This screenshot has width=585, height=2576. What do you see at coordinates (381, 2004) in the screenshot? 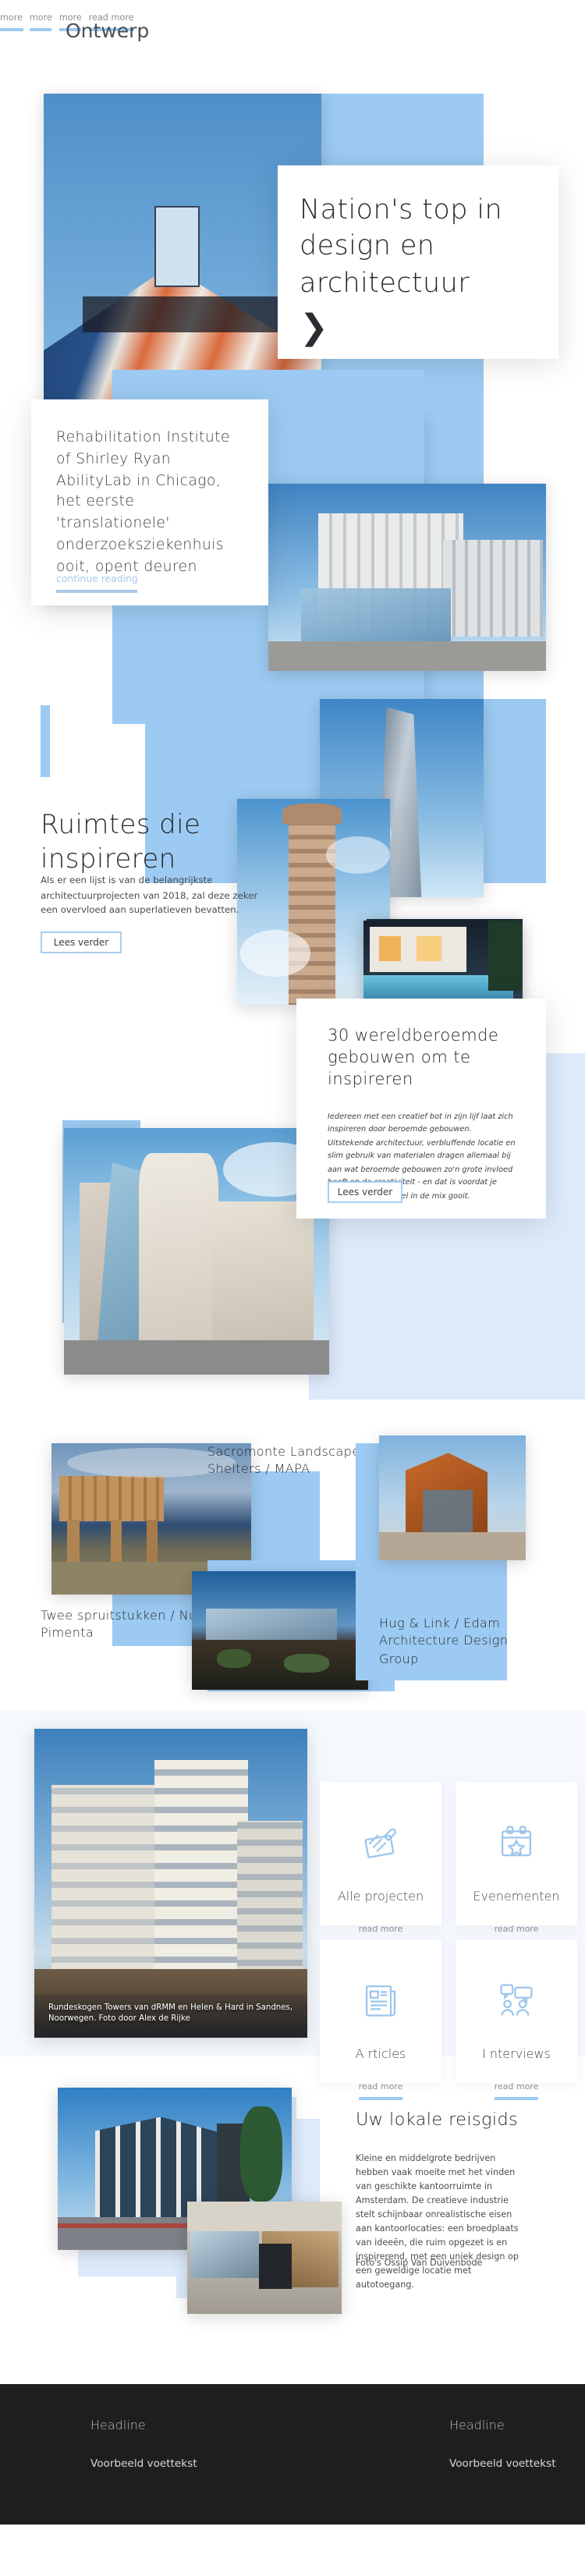
I see `newspaper-icon` at bounding box center [381, 2004].